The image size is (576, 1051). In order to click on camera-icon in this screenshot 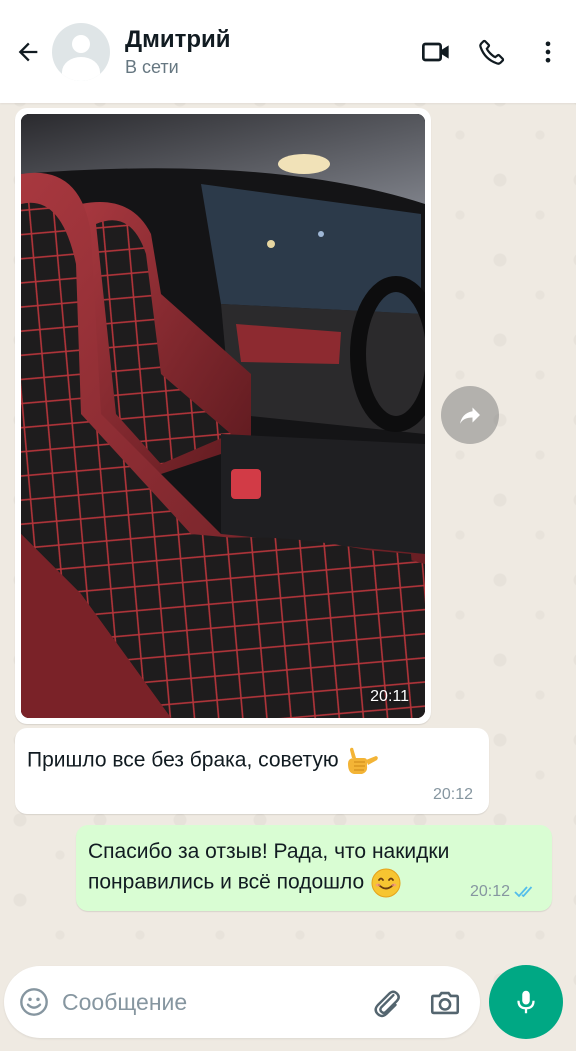, I will do `click(445, 1003)`.